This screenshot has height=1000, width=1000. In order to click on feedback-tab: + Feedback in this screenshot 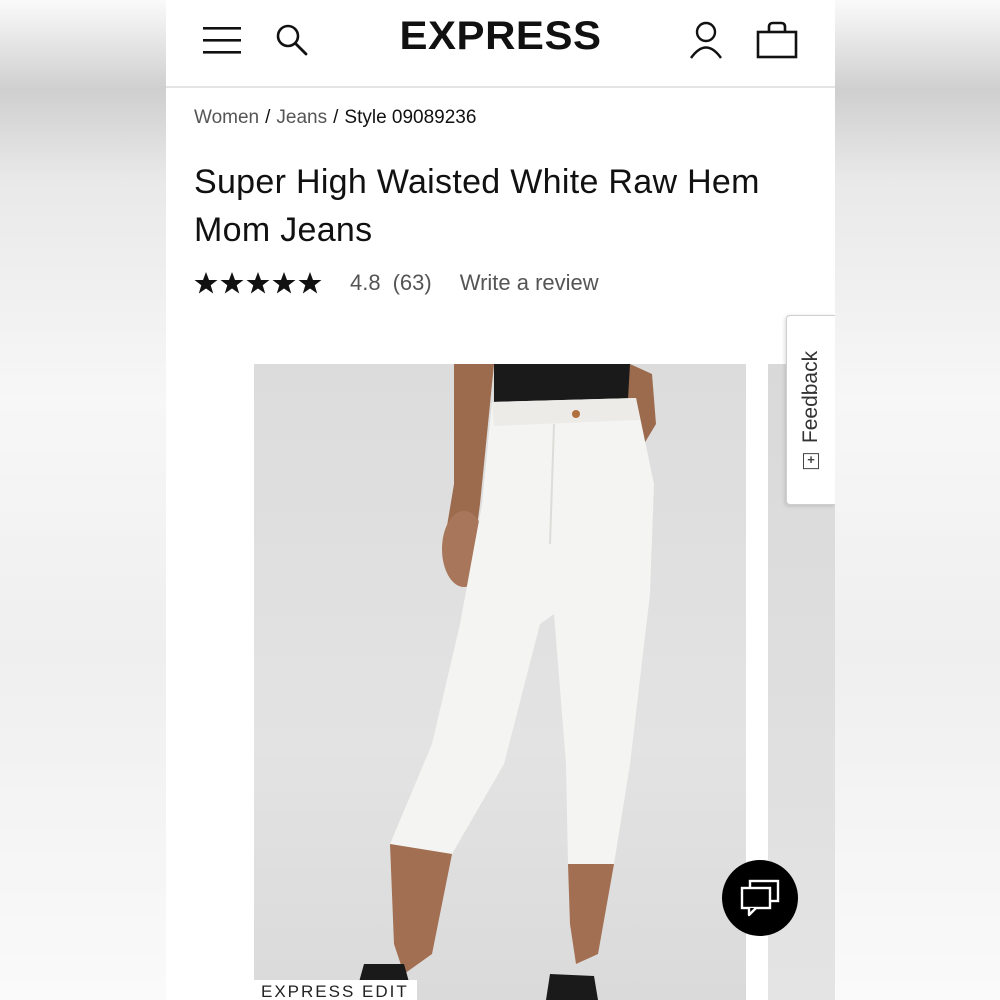, I will do `click(810, 410)`.